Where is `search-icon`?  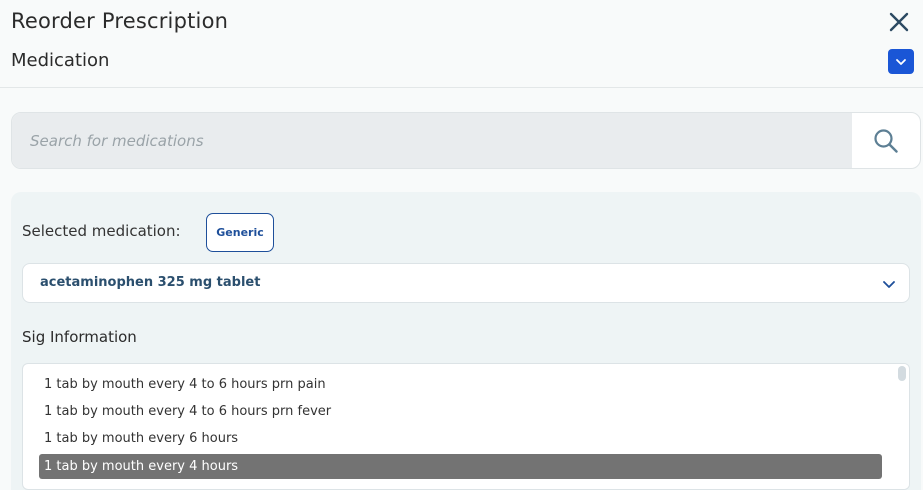 search-icon is located at coordinates (886, 140).